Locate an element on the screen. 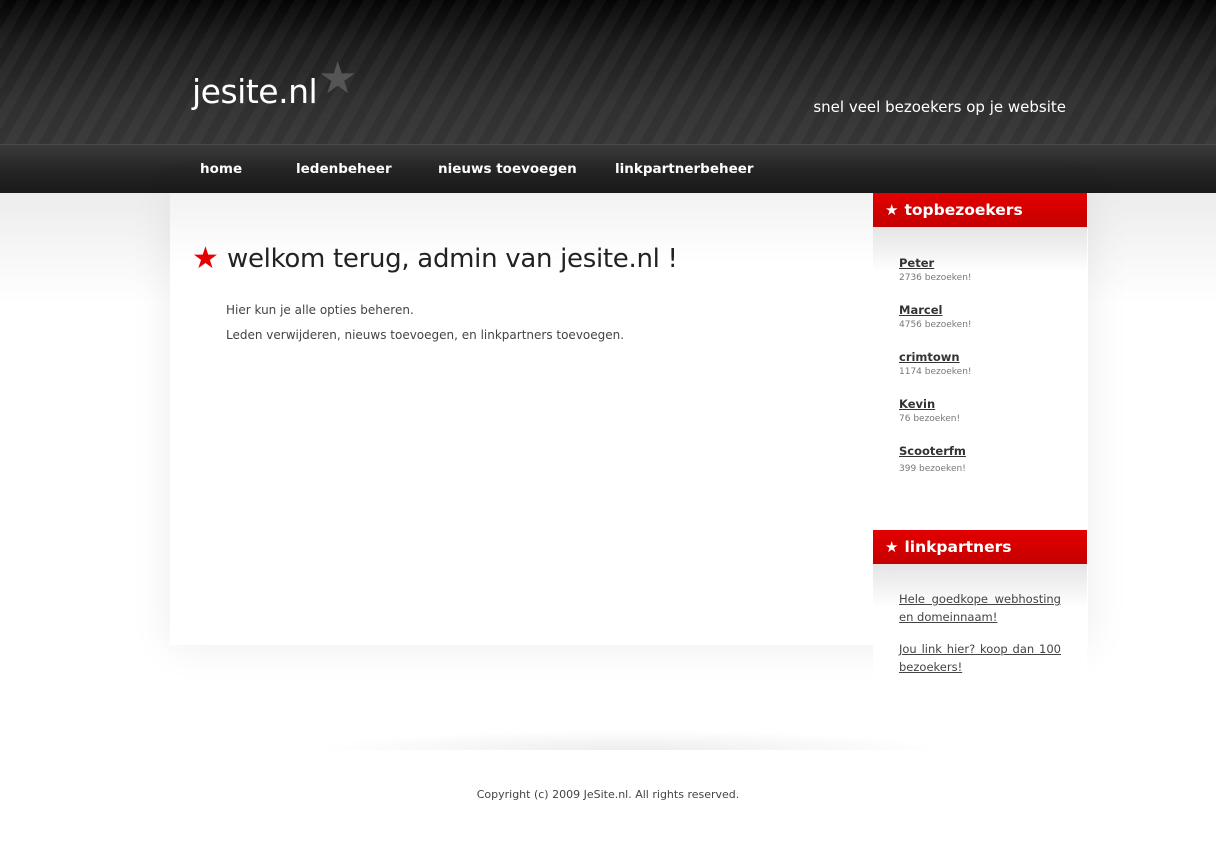 Image resolution: width=1216 pixels, height=842 pixels. linkpartners-title: linkpartners is located at coordinates (958, 547).